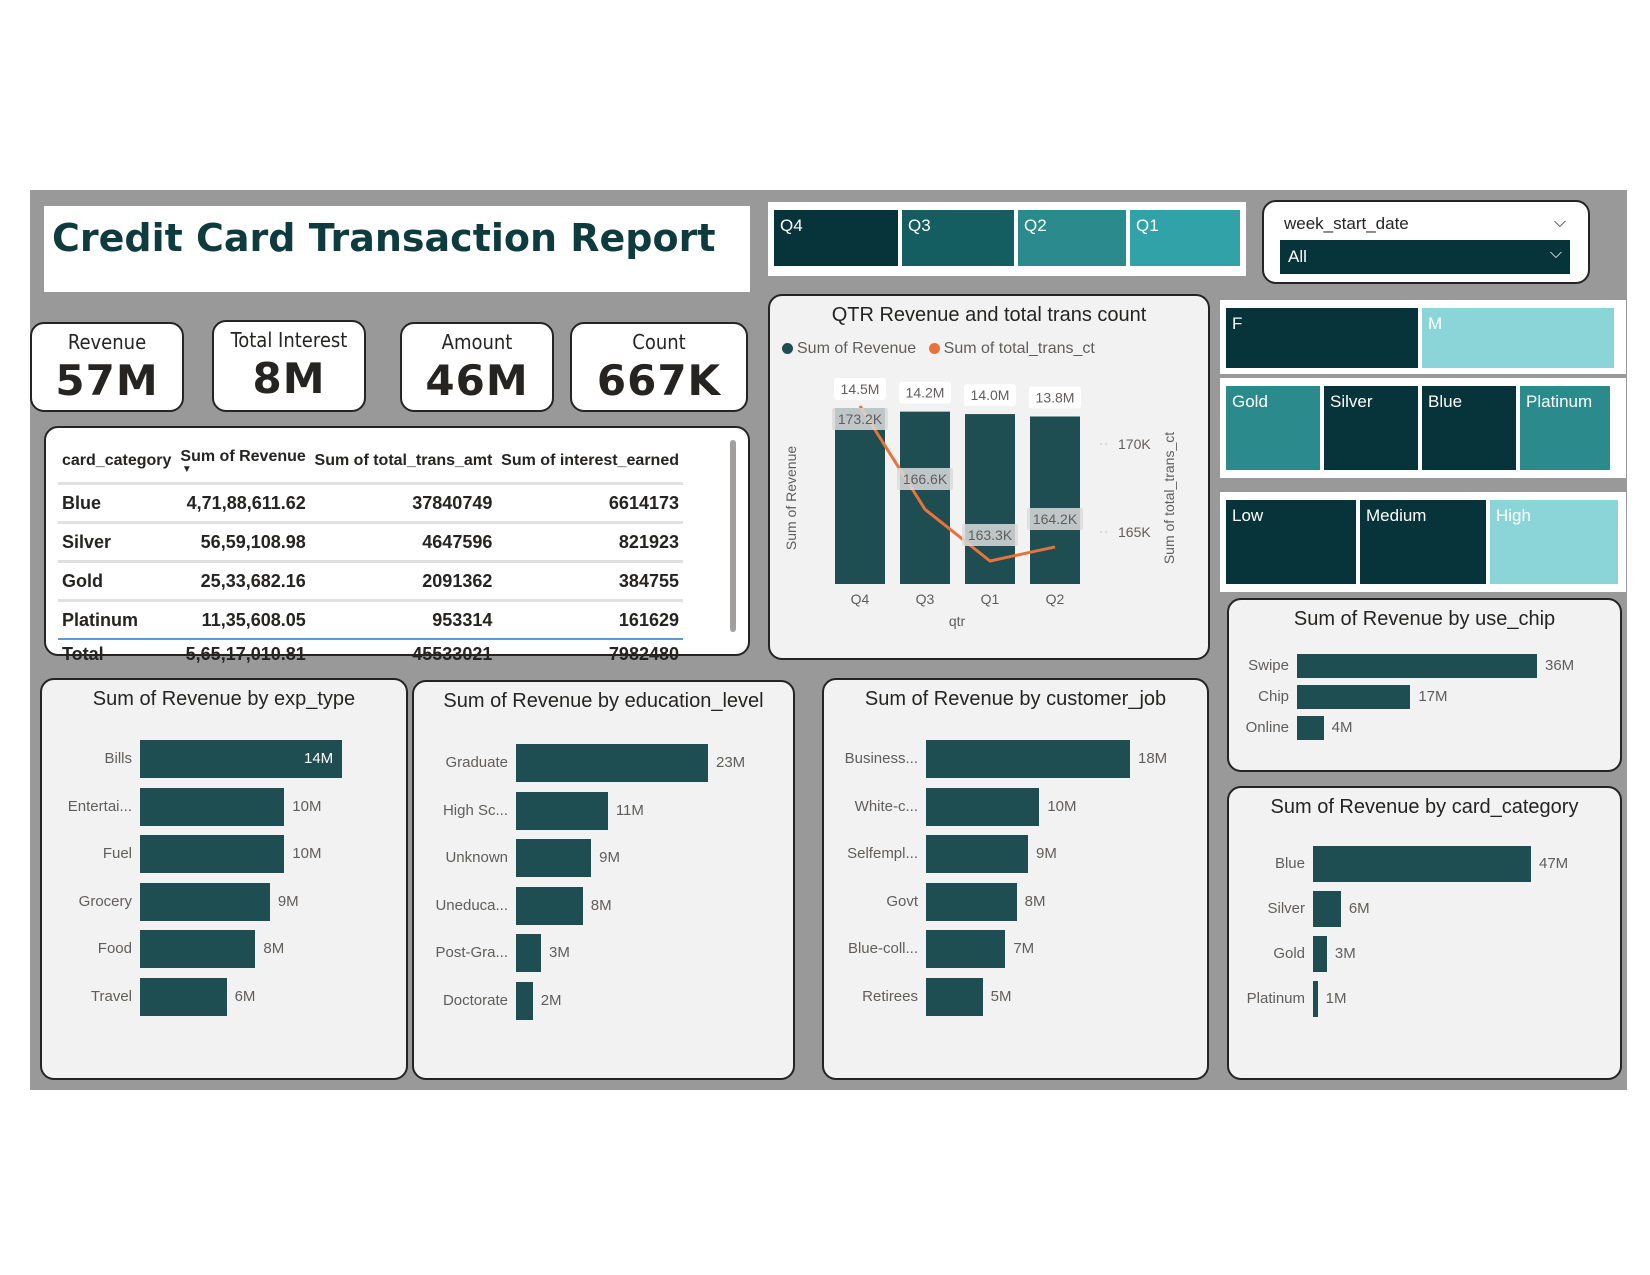 This screenshot has width=1650, height=1275. What do you see at coordinates (1055, 599) in the screenshot?
I see `x-tick-label: Q2` at bounding box center [1055, 599].